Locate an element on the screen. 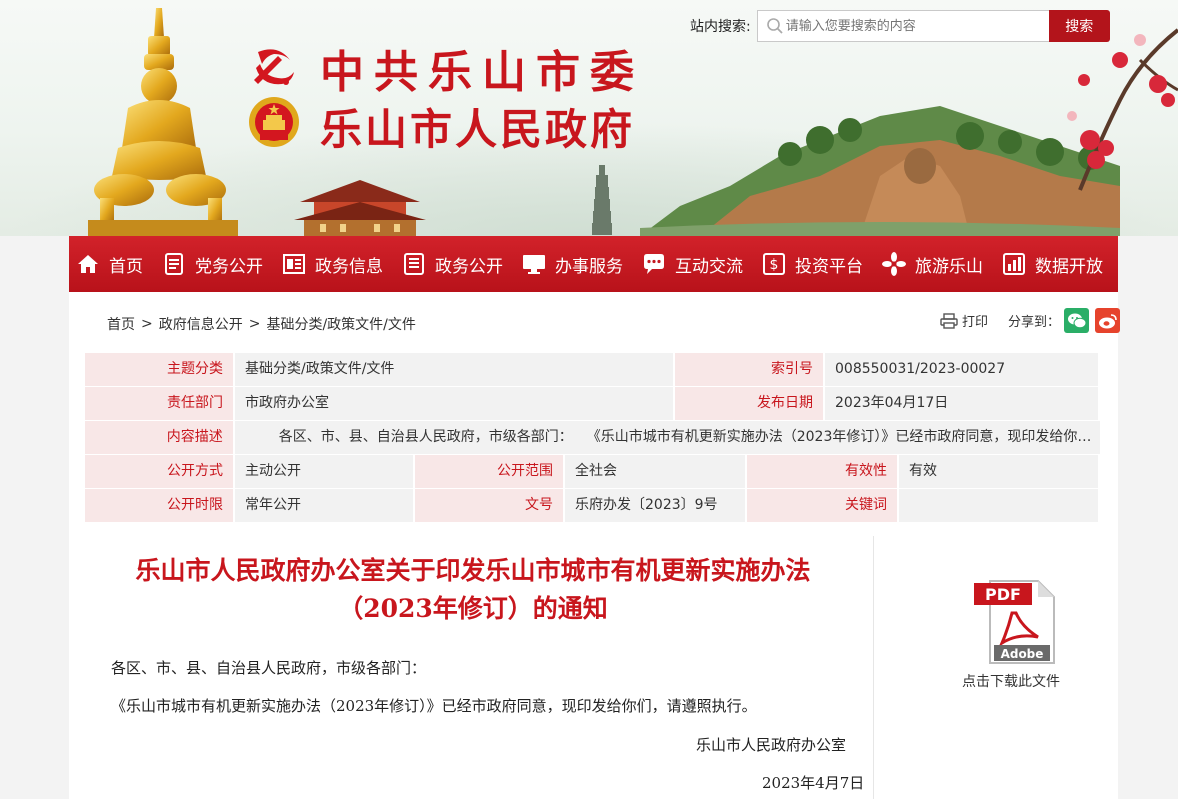 This screenshot has height=799, width=1178. info-key: 有效性 is located at coordinates (822, 471).